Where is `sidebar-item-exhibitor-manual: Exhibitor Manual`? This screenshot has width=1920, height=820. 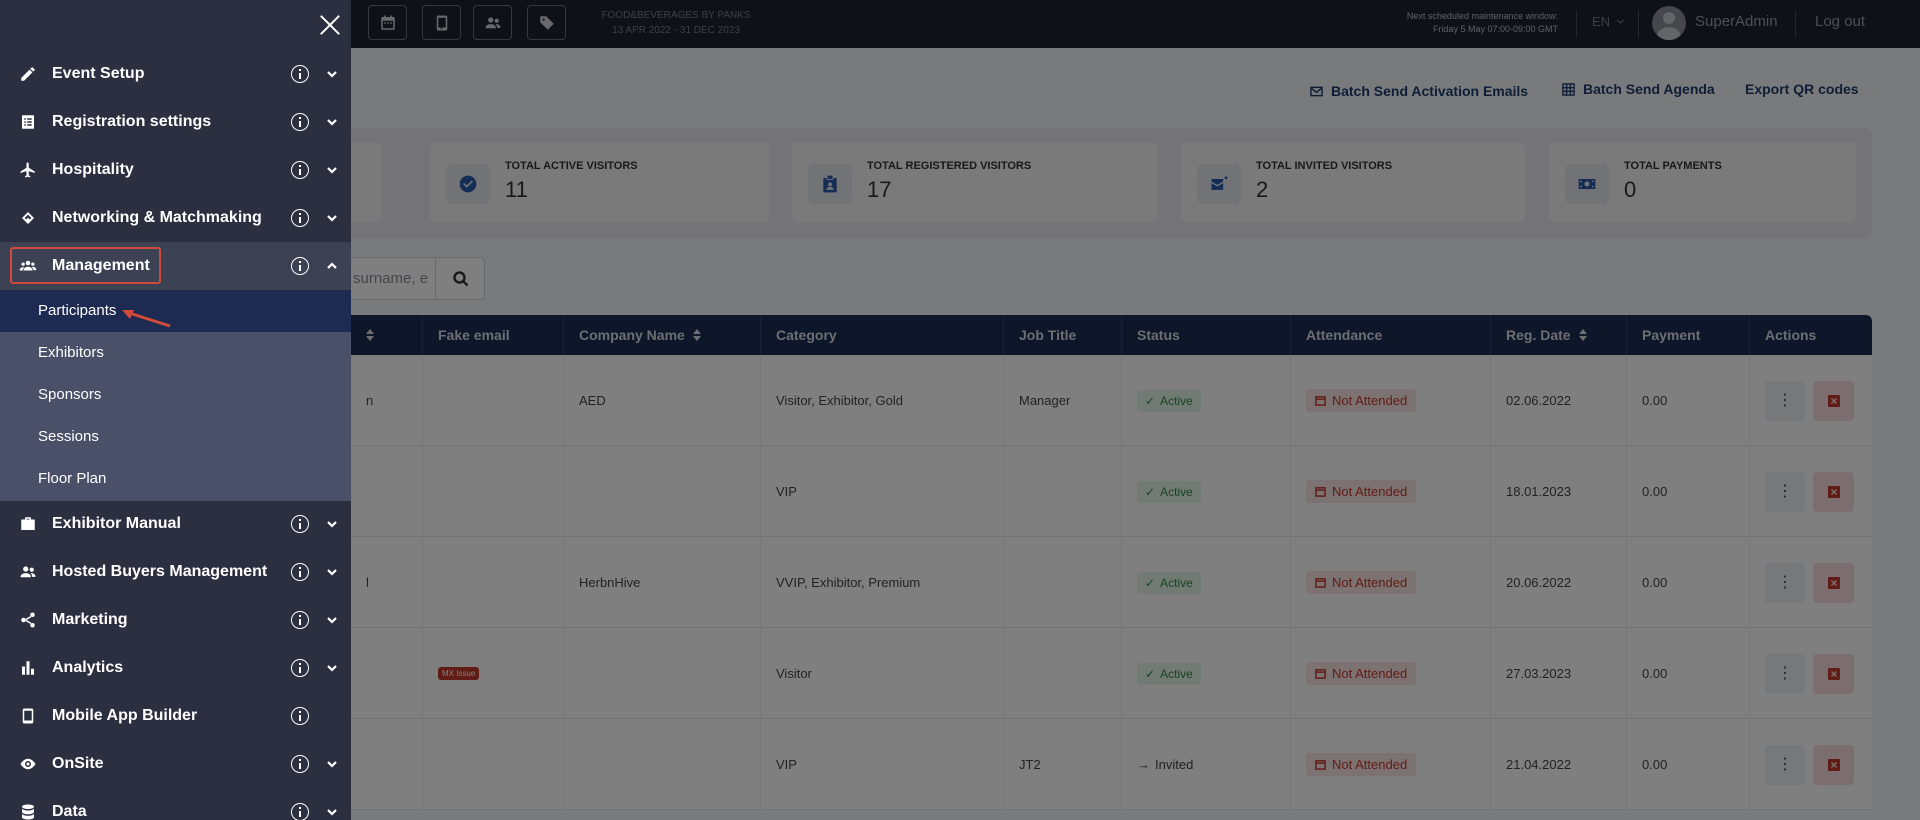 sidebar-item-exhibitor-manual: Exhibitor Manual is located at coordinates (175, 524).